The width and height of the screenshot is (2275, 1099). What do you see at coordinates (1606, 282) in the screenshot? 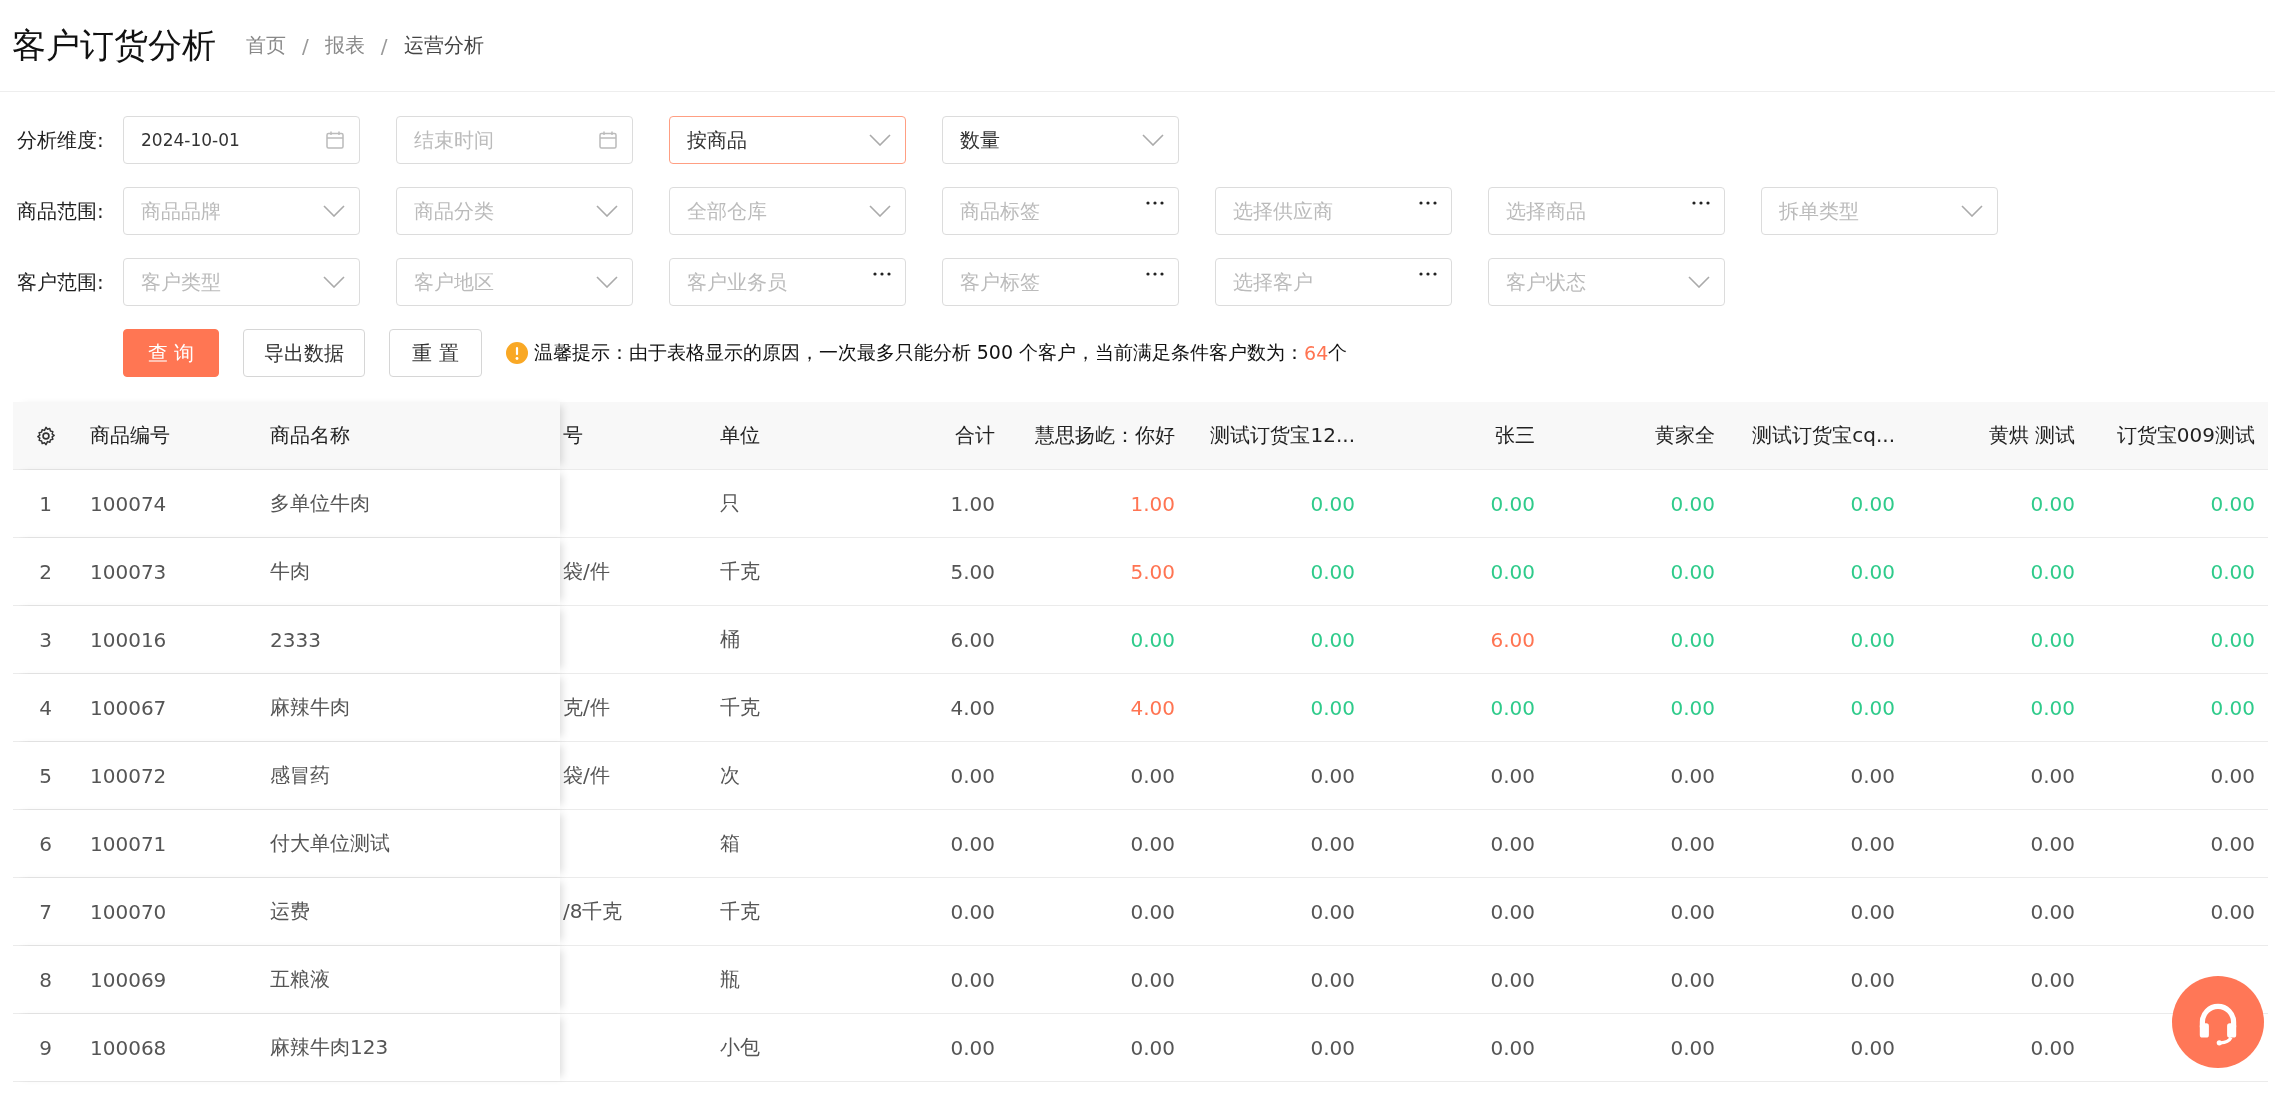
I see `select-field: 客户状态` at bounding box center [1606, 282].